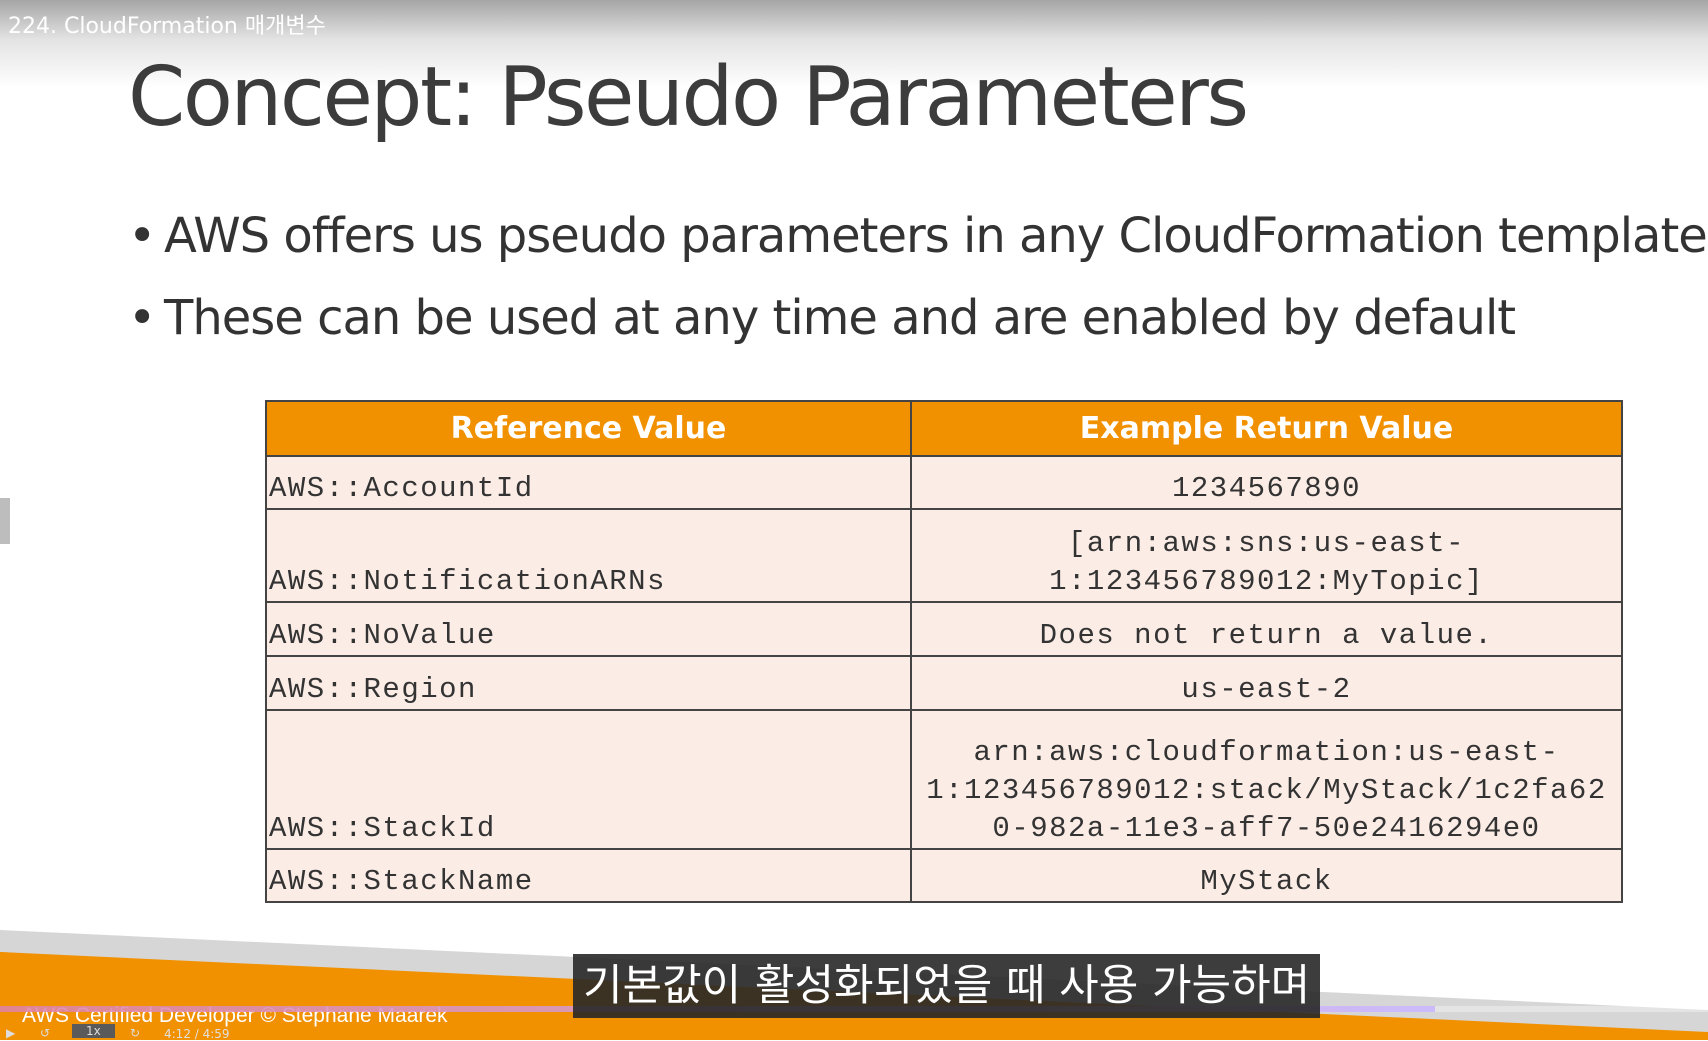 The image size is (1708, 1041). What do you see at coordinates (1266, 790) in the screenshot?
I see `return-value-line: 1:123456789012:stack/MyStack/1c2fa62` at bounding box center [1266, 790].